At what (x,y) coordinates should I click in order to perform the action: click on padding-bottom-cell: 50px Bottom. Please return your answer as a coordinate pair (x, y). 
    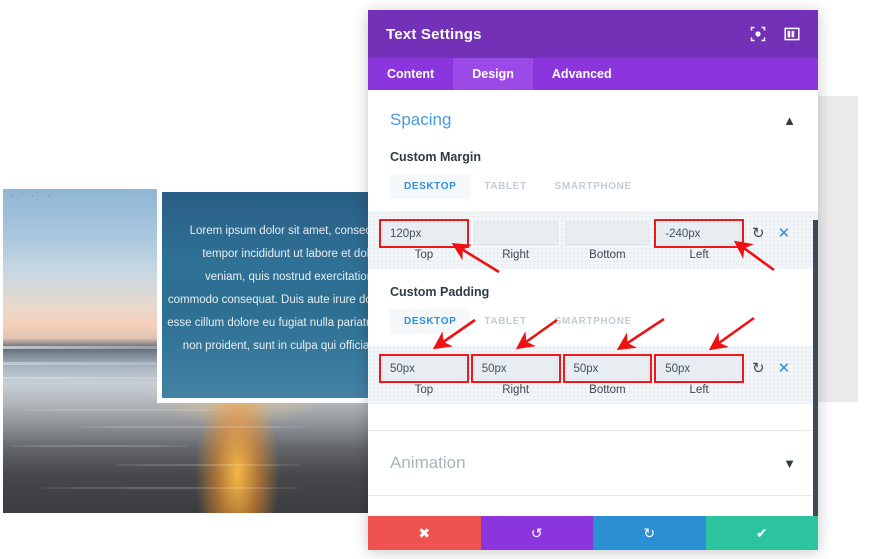
    Looking at the image, I should click on (608, 375).